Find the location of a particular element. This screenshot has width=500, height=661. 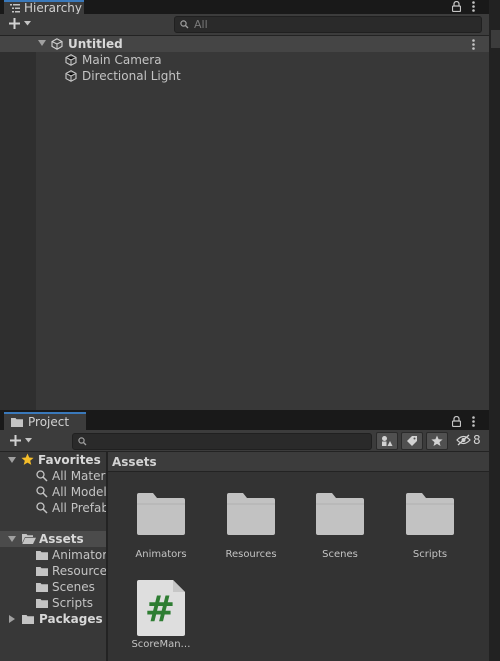

type-filter-icon is located at coordinates (387, 441).